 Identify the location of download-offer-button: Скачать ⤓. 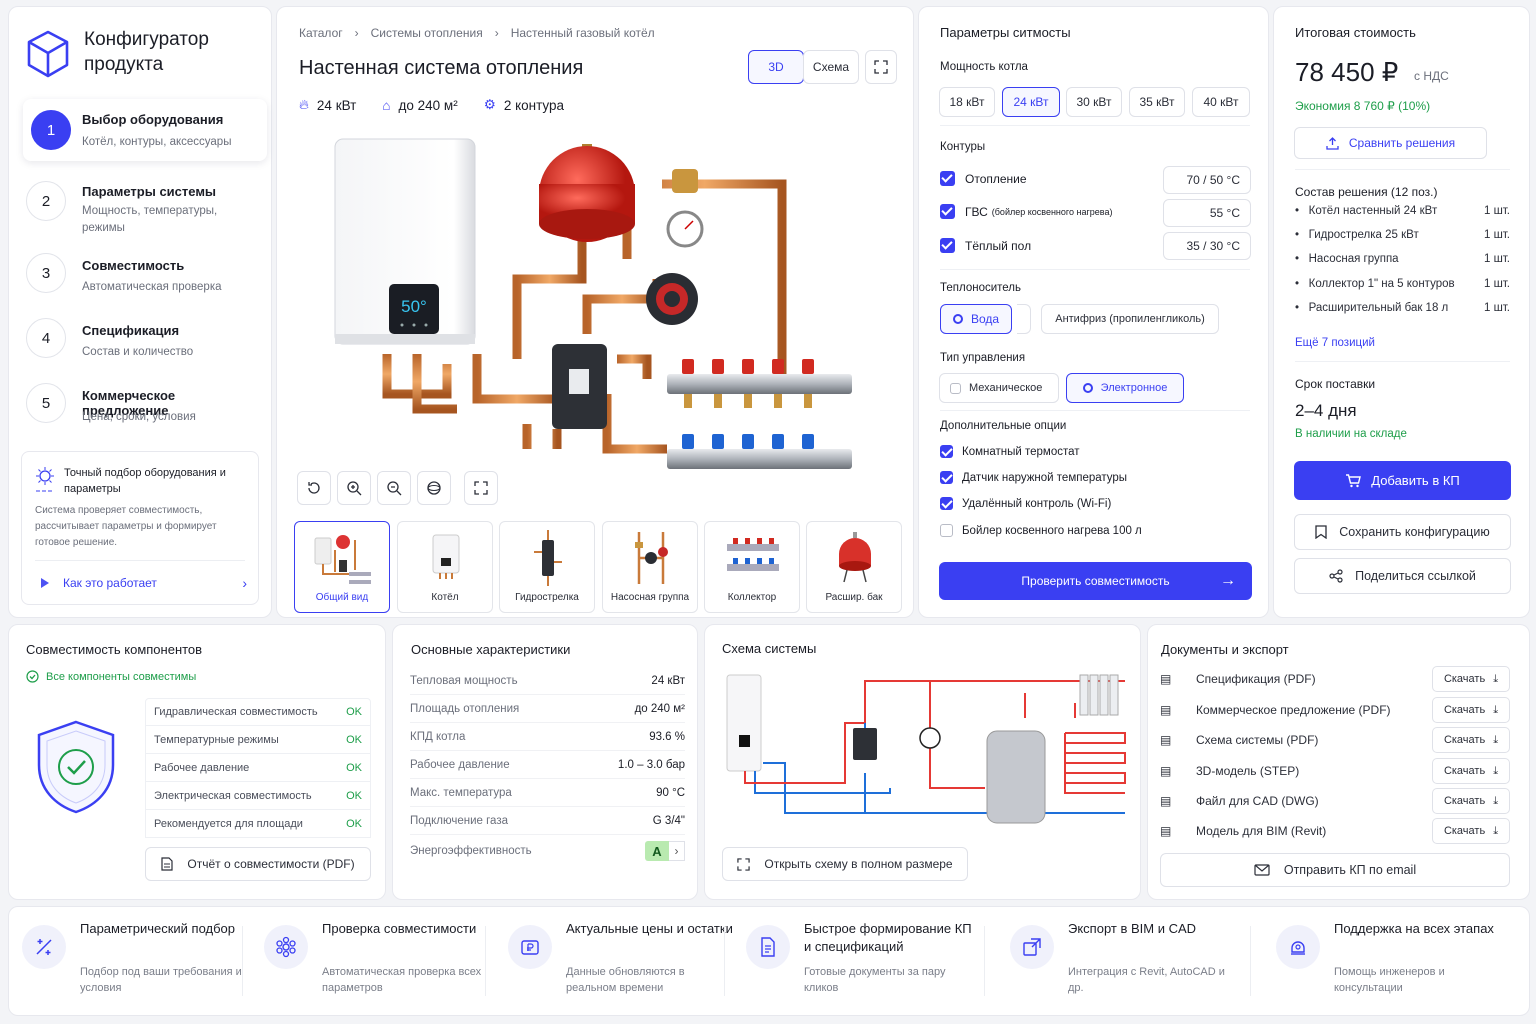
(1471, 710).